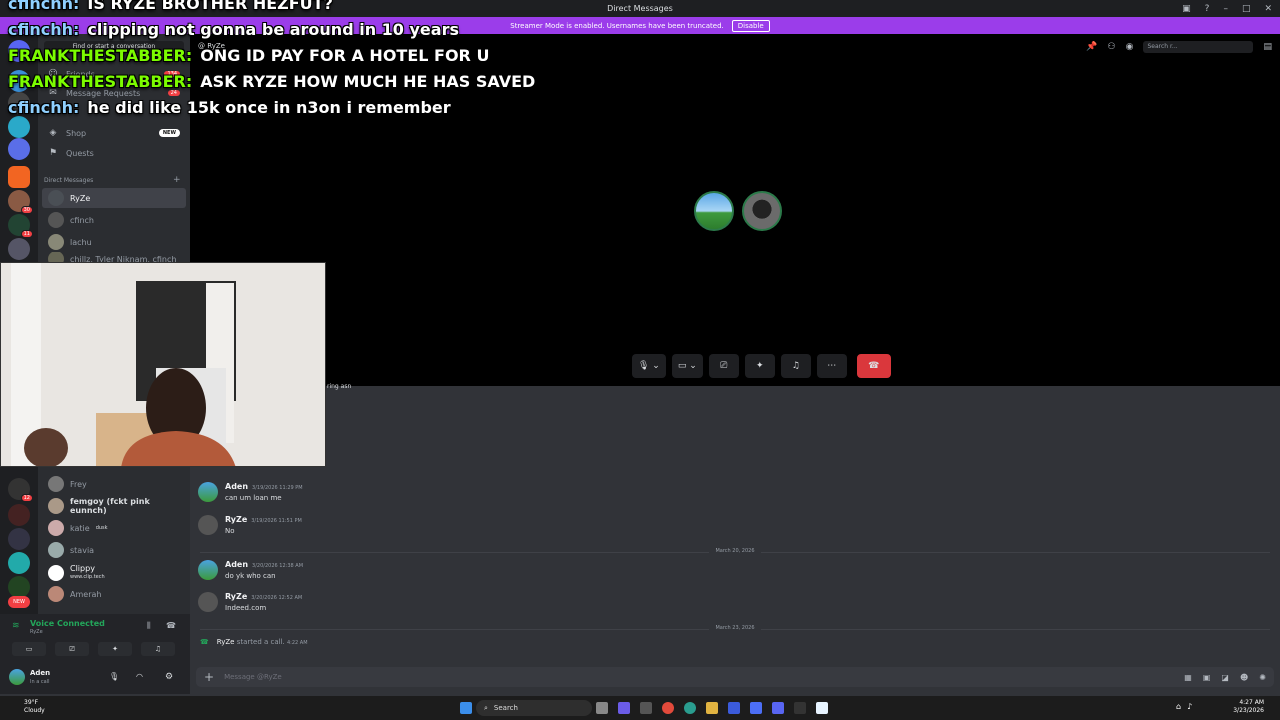 This screenshot has width=1280, height=720. Describe the element at coordinates (1188, 677) in the screenshot. I see `apps-icon: ▦` at that location.